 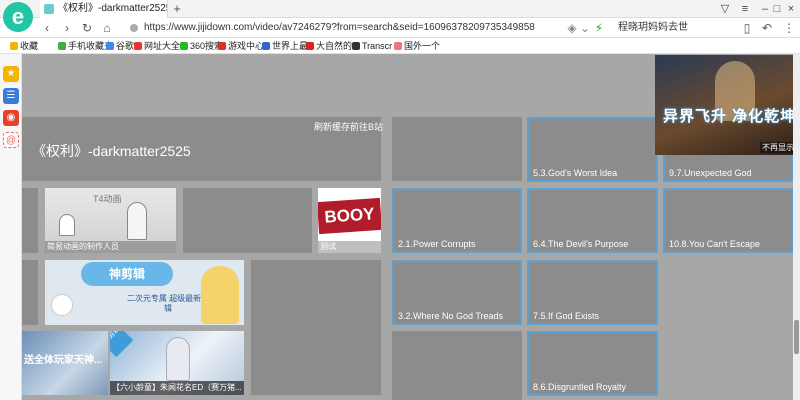 What do you see at coordinates (789, 28) in the screenshot?
I see `more-icon: ⋮` at bounding box center [789, 28].